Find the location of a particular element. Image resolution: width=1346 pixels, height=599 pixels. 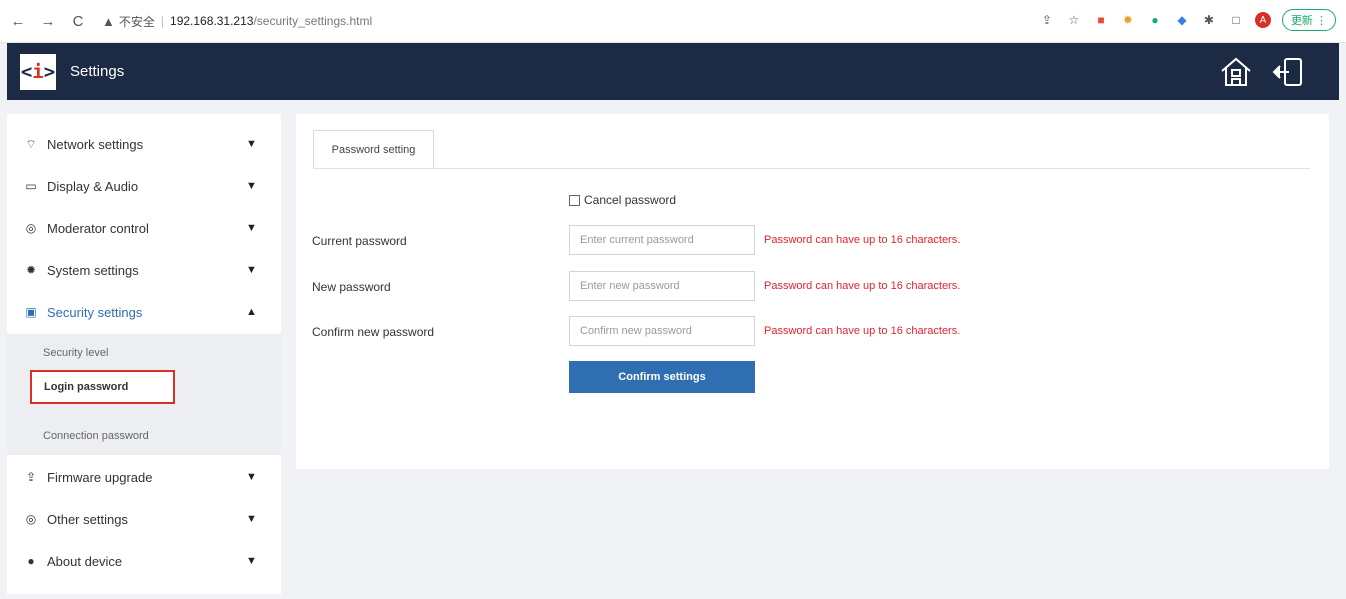

confirm-settings-button: Confirm settings is located at coordinates (662, 377).